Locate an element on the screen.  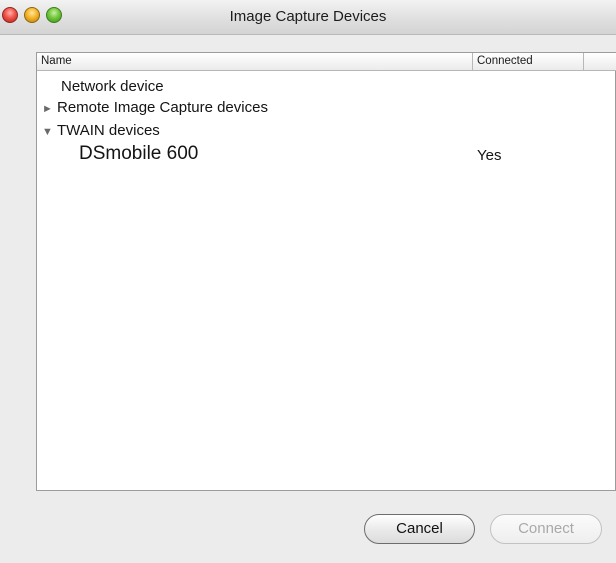
device-connected-value: Yes is located at coordinates (489, 155).